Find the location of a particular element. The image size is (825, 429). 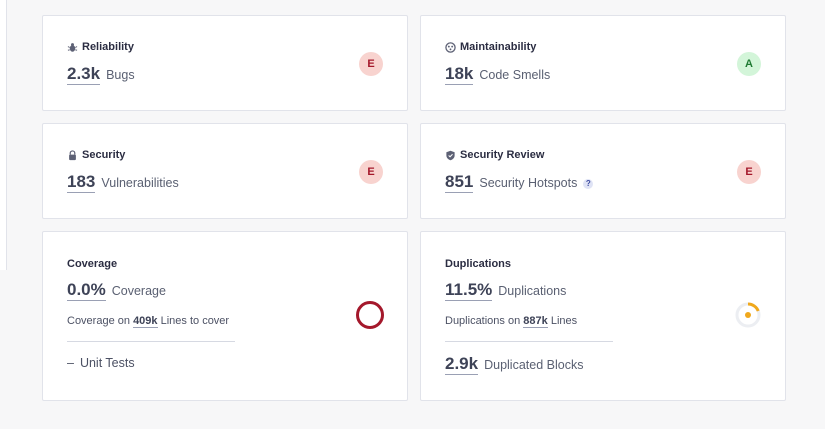

coverage-percent-link: 0.0% is located at coordinates (86, 290).